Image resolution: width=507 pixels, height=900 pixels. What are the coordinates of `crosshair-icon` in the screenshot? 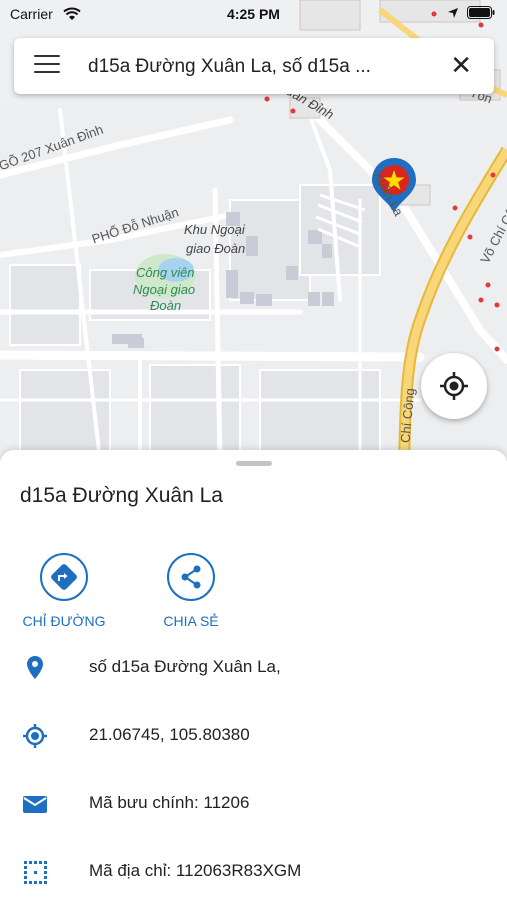 It's located at (454, 386).